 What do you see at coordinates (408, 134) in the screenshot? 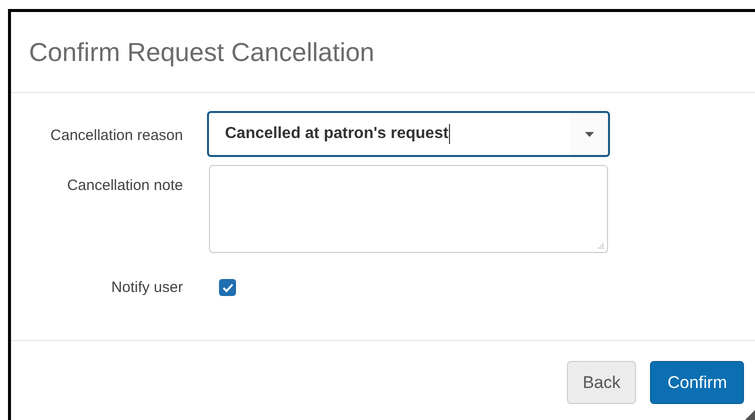
I see `reason-dropdown: Cancelled at patron's request` at bounding box center [408, 134].